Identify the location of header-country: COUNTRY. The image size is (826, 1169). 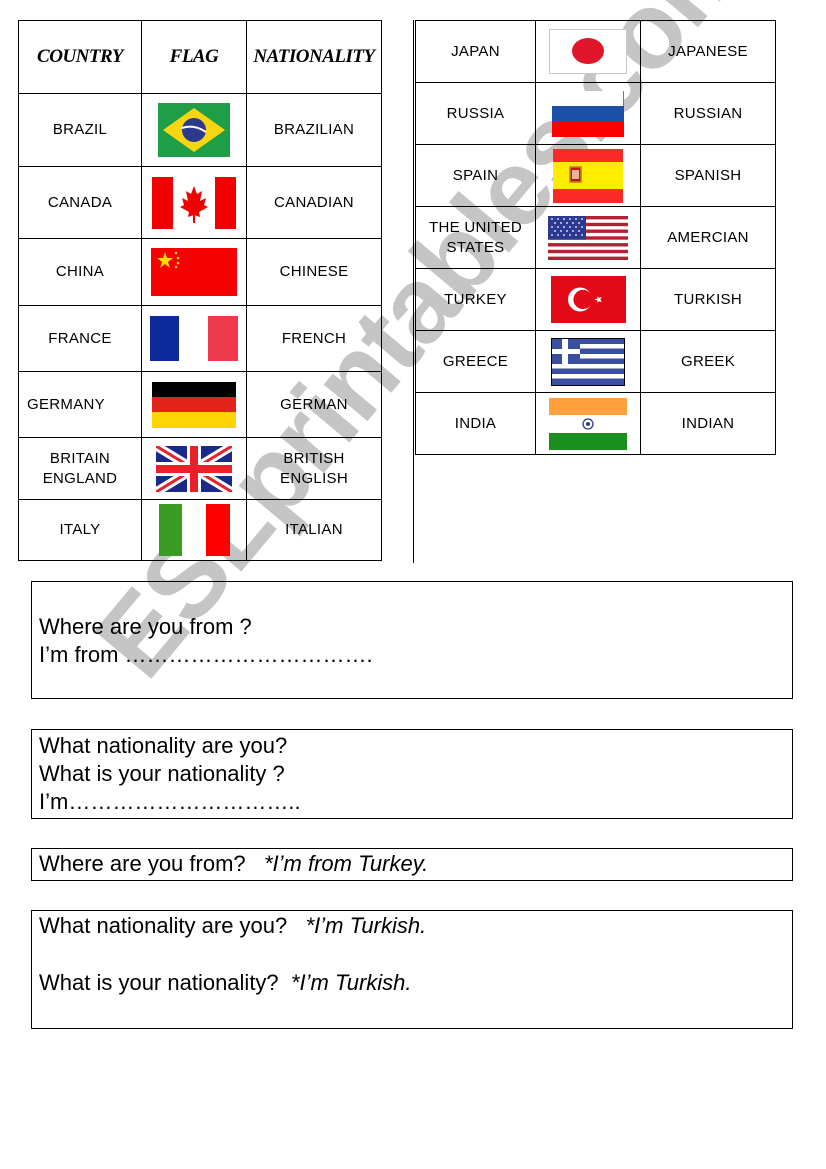
(80, 57).